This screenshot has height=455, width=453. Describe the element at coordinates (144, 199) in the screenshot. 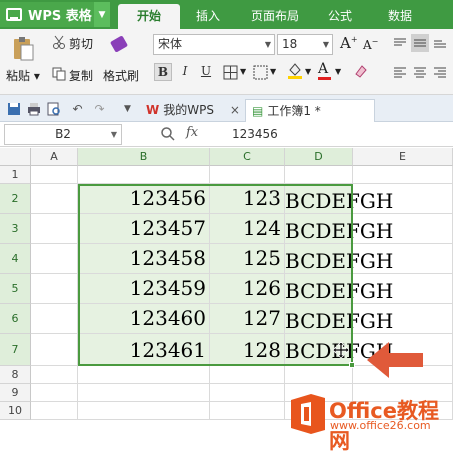

I see `cell-b2: 123456` at that location.